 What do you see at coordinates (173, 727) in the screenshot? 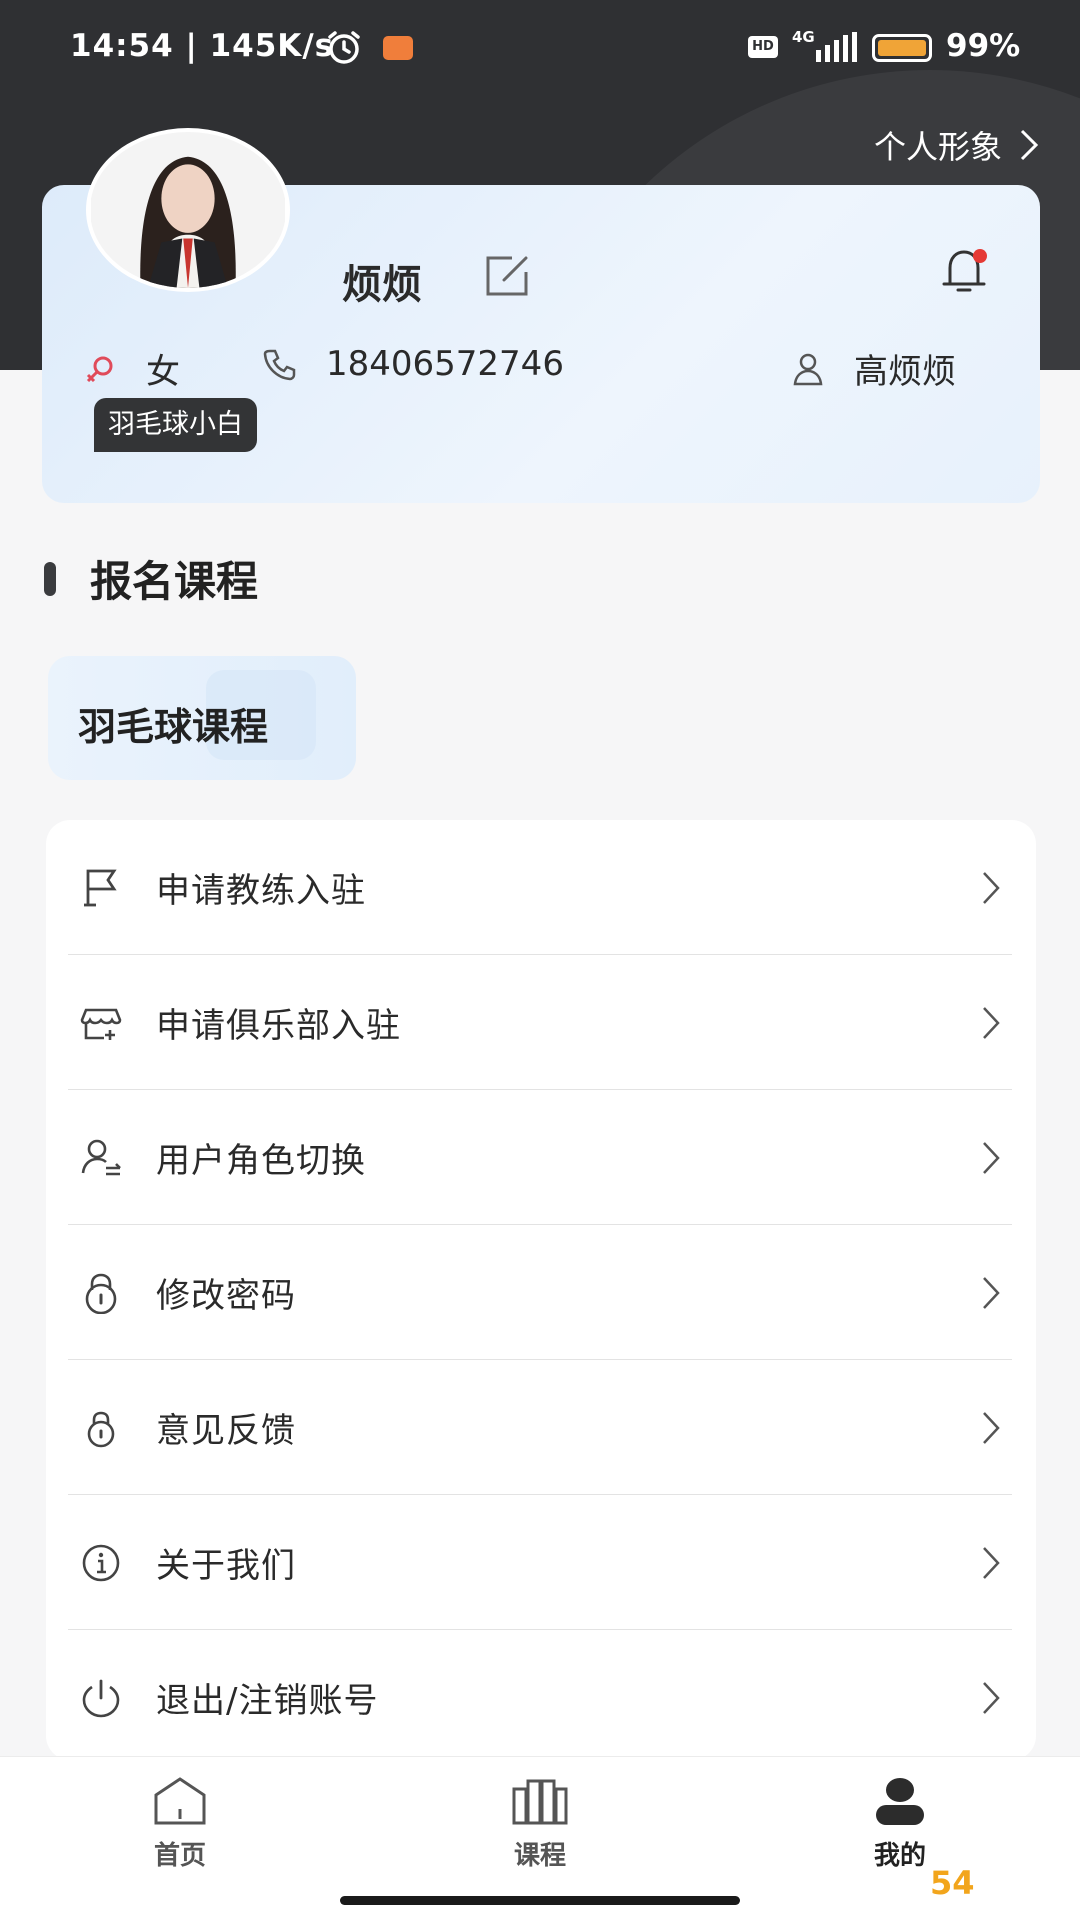
I see `course-card-label: 羽毛球课程` at bounding box center [173, 727].